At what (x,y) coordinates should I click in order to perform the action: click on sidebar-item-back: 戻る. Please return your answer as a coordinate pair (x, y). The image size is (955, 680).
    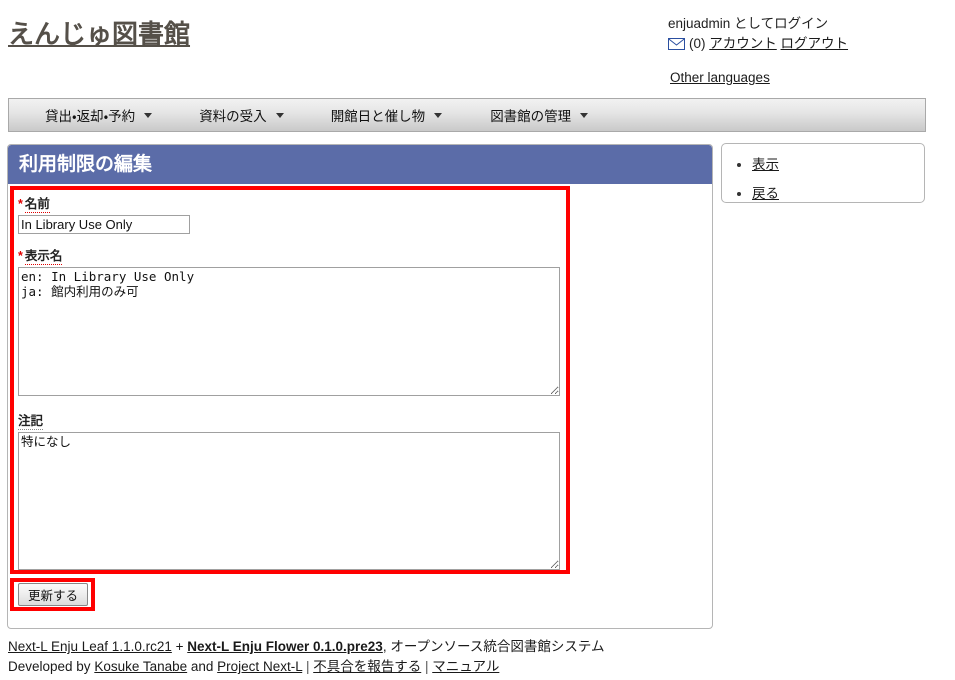
    Looking at the image, I should click on (838, 192).